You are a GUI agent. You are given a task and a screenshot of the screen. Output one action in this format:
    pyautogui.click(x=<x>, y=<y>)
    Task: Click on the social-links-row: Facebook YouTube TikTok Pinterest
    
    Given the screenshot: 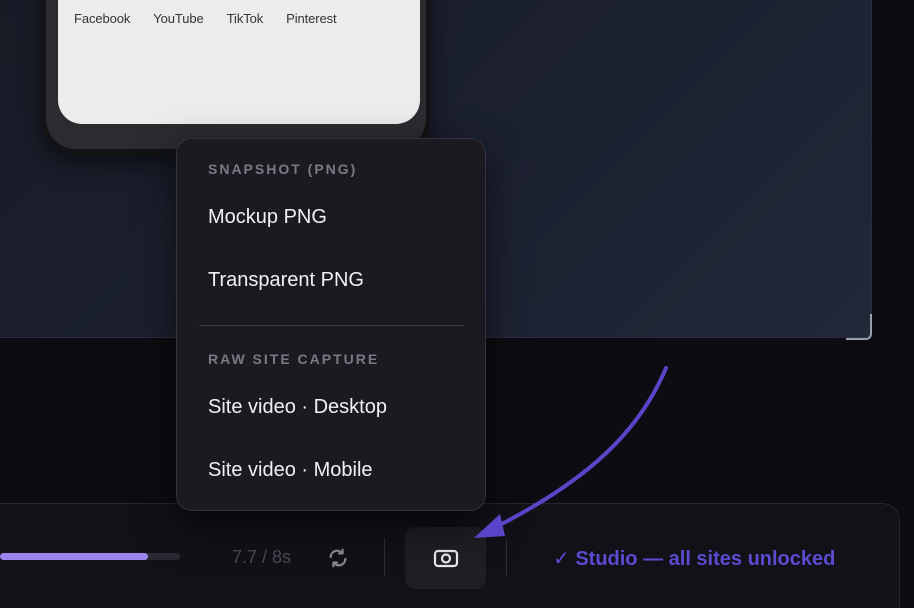 What is the action you would take?
    pyautogui.click(x=217, y=18)
    